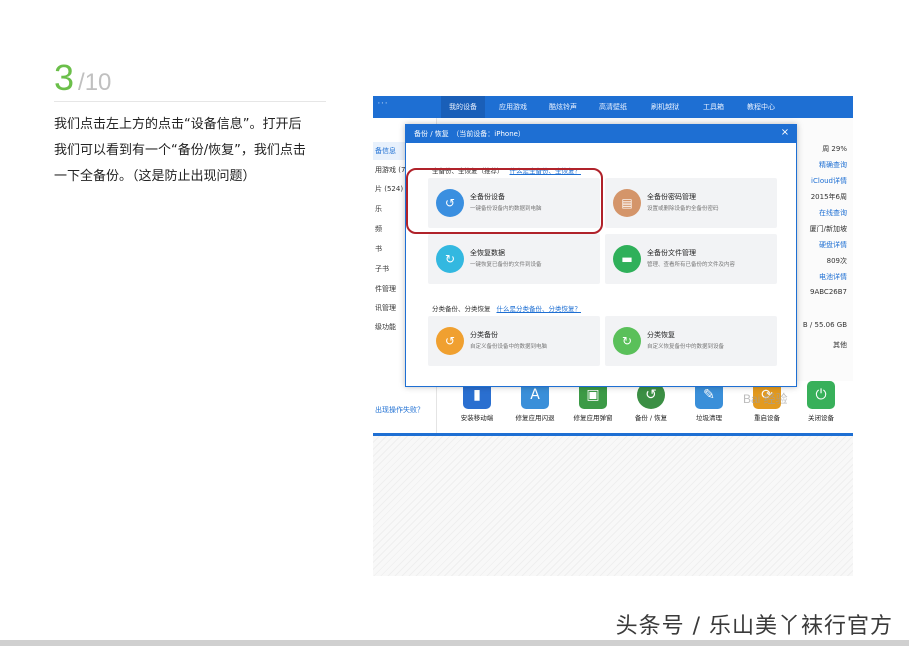  Describe the element at coordinates (671, 253) in the screenshot. I see `card-title: 全备份文件管理` at that location.